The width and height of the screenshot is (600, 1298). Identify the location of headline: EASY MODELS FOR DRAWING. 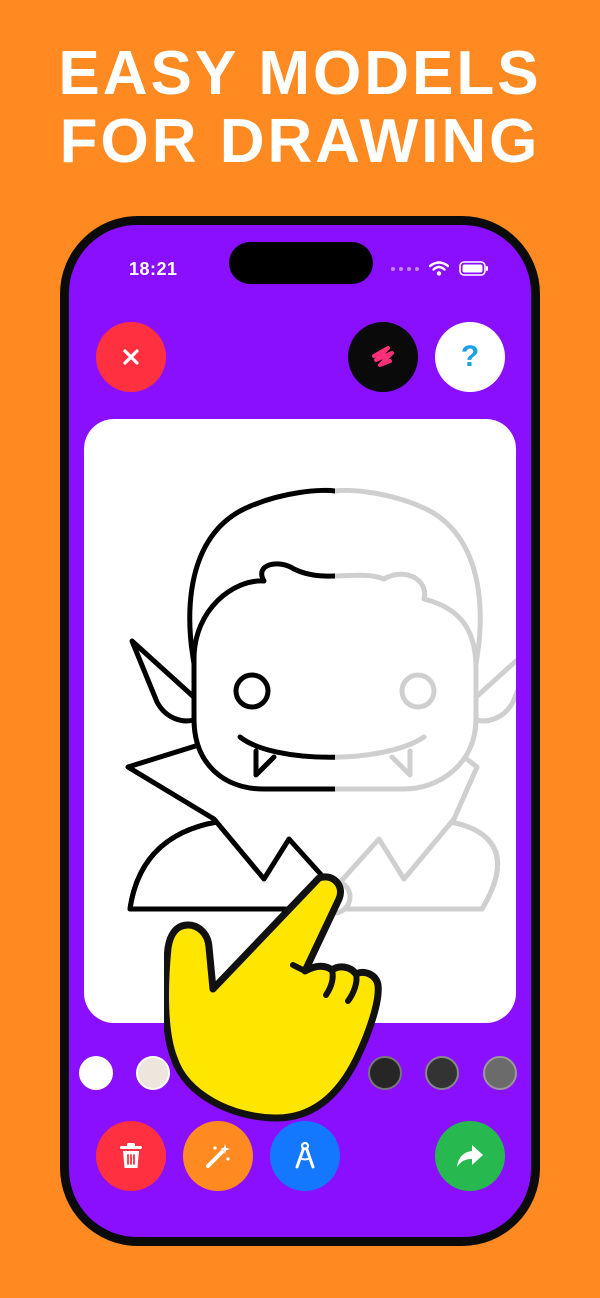
(300, 108).